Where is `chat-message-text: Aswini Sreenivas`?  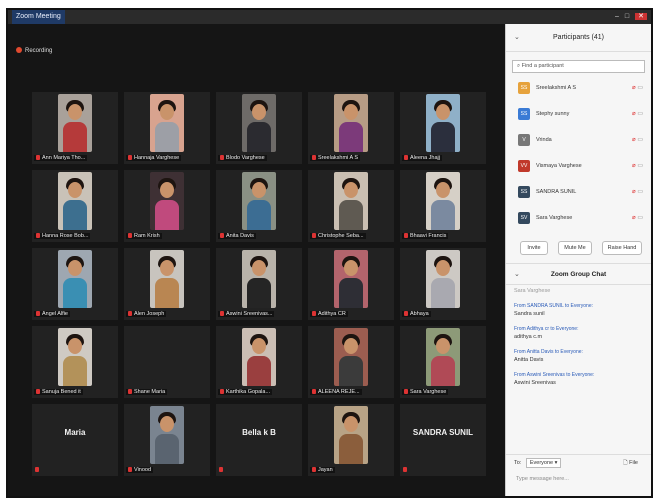 chat-message-text: Aswini Sreenivas is located at coordinates (535, 383).